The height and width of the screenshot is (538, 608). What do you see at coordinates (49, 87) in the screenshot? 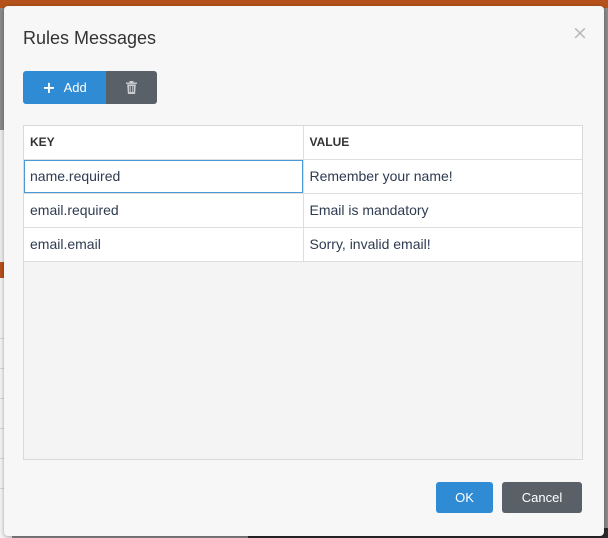
I see `plus-icon: +` at bounding box center [49, 87].